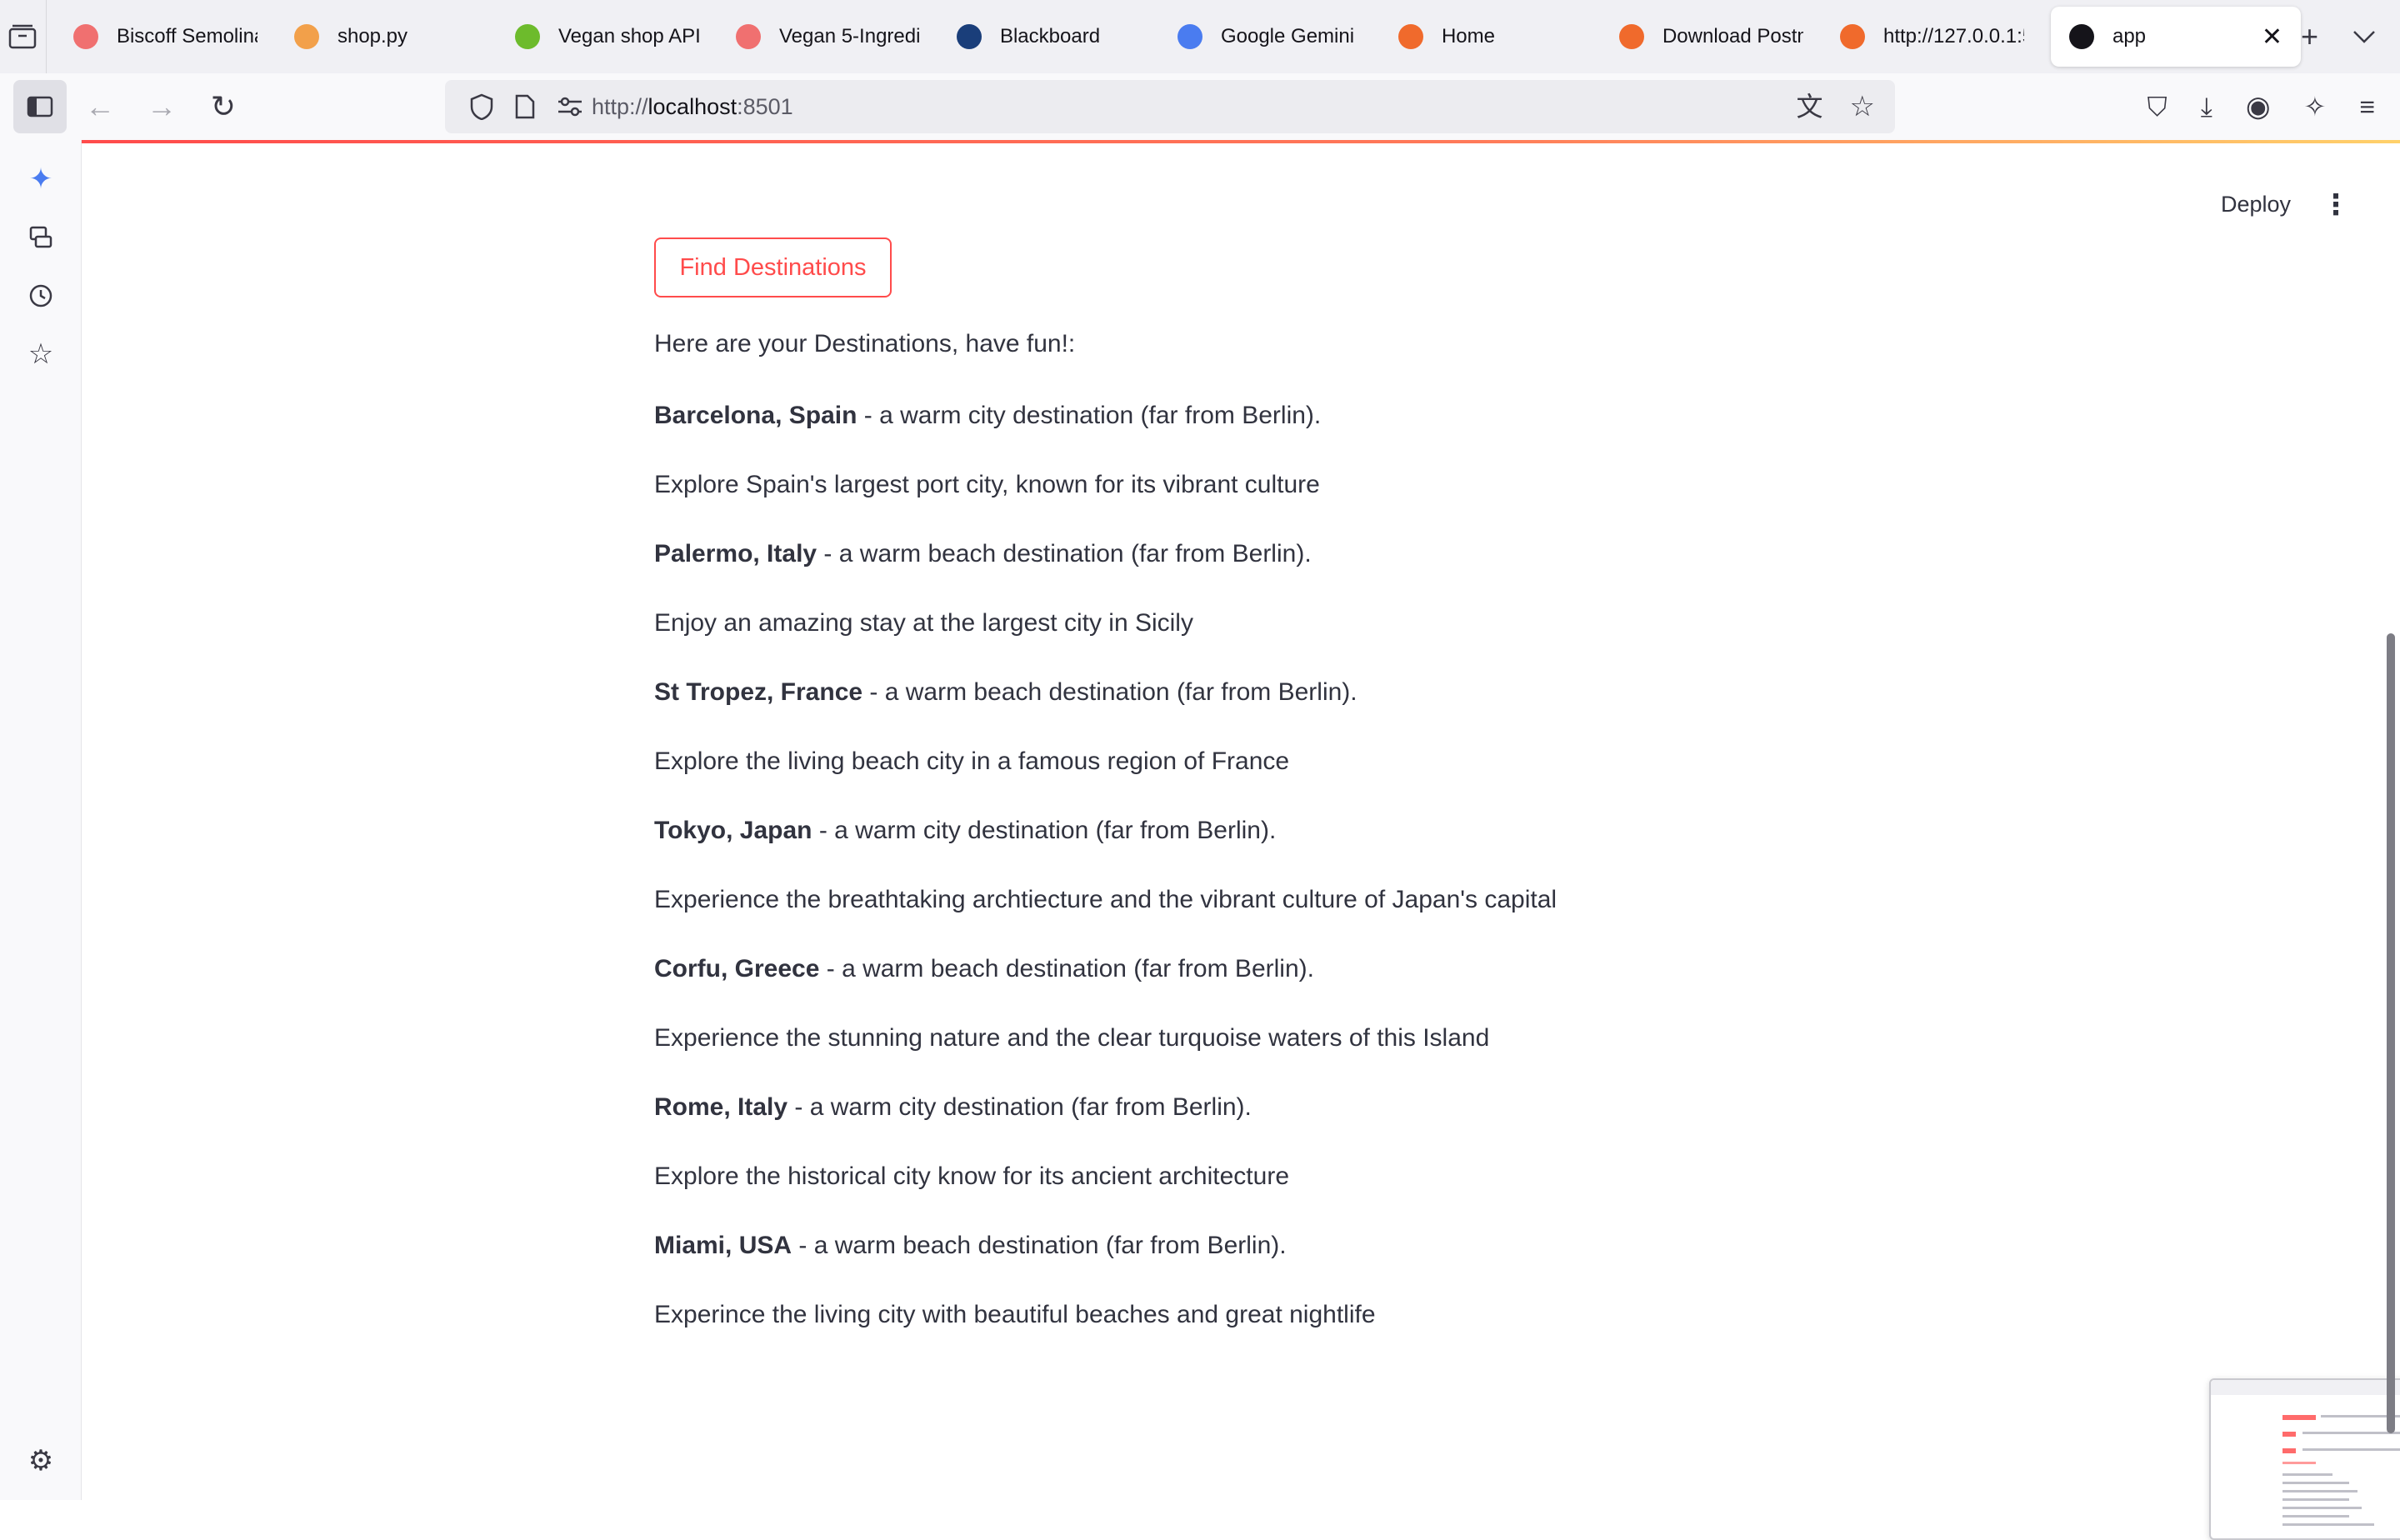 The image size is (2400, 1540). I want to click on tab-label: Biscoff Semolina, so click(187, 36).